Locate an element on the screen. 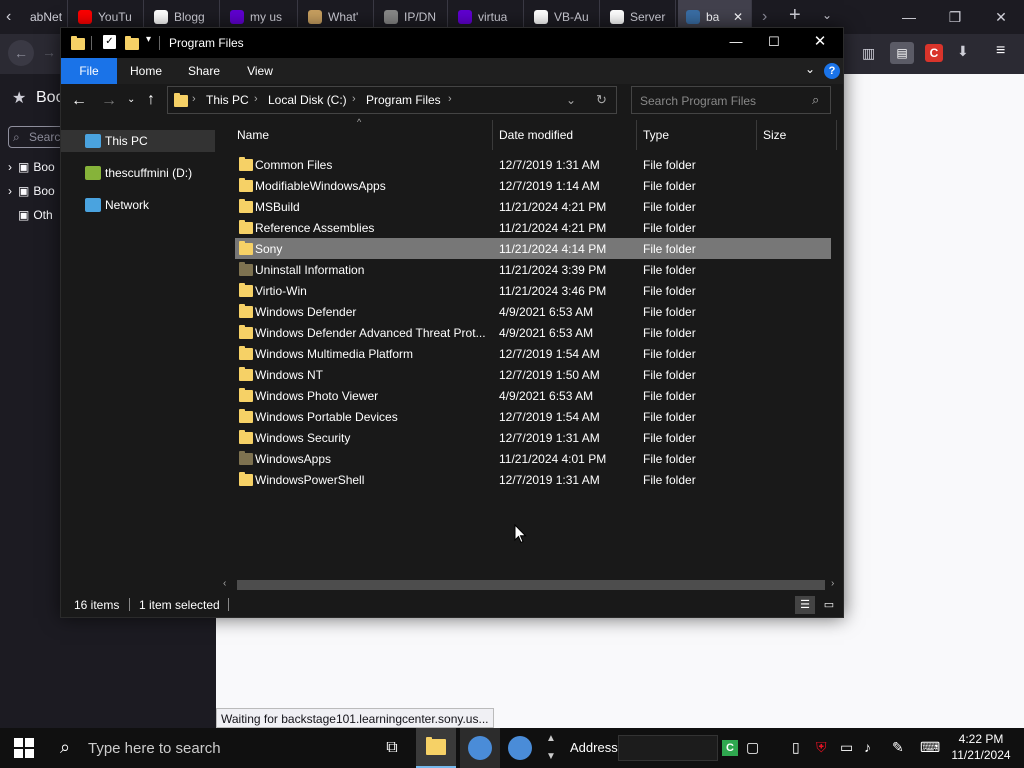 This screenshot has height=768, width=1024. ribbon-tab-view: View is located at coordinates (260, 71).